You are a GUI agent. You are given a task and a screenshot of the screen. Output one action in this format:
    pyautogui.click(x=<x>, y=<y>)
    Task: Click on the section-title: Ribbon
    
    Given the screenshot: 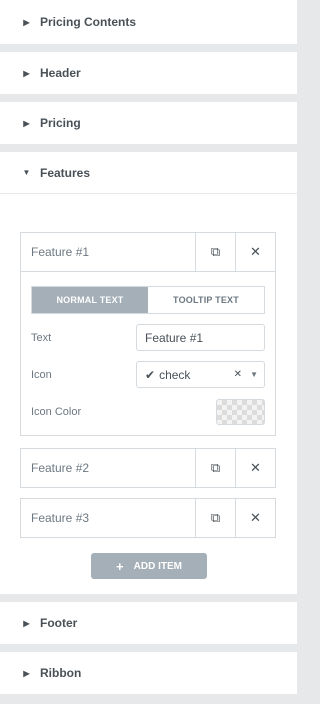 What is the action you would take?
    pyautogui.click(x=61, y=673)
    